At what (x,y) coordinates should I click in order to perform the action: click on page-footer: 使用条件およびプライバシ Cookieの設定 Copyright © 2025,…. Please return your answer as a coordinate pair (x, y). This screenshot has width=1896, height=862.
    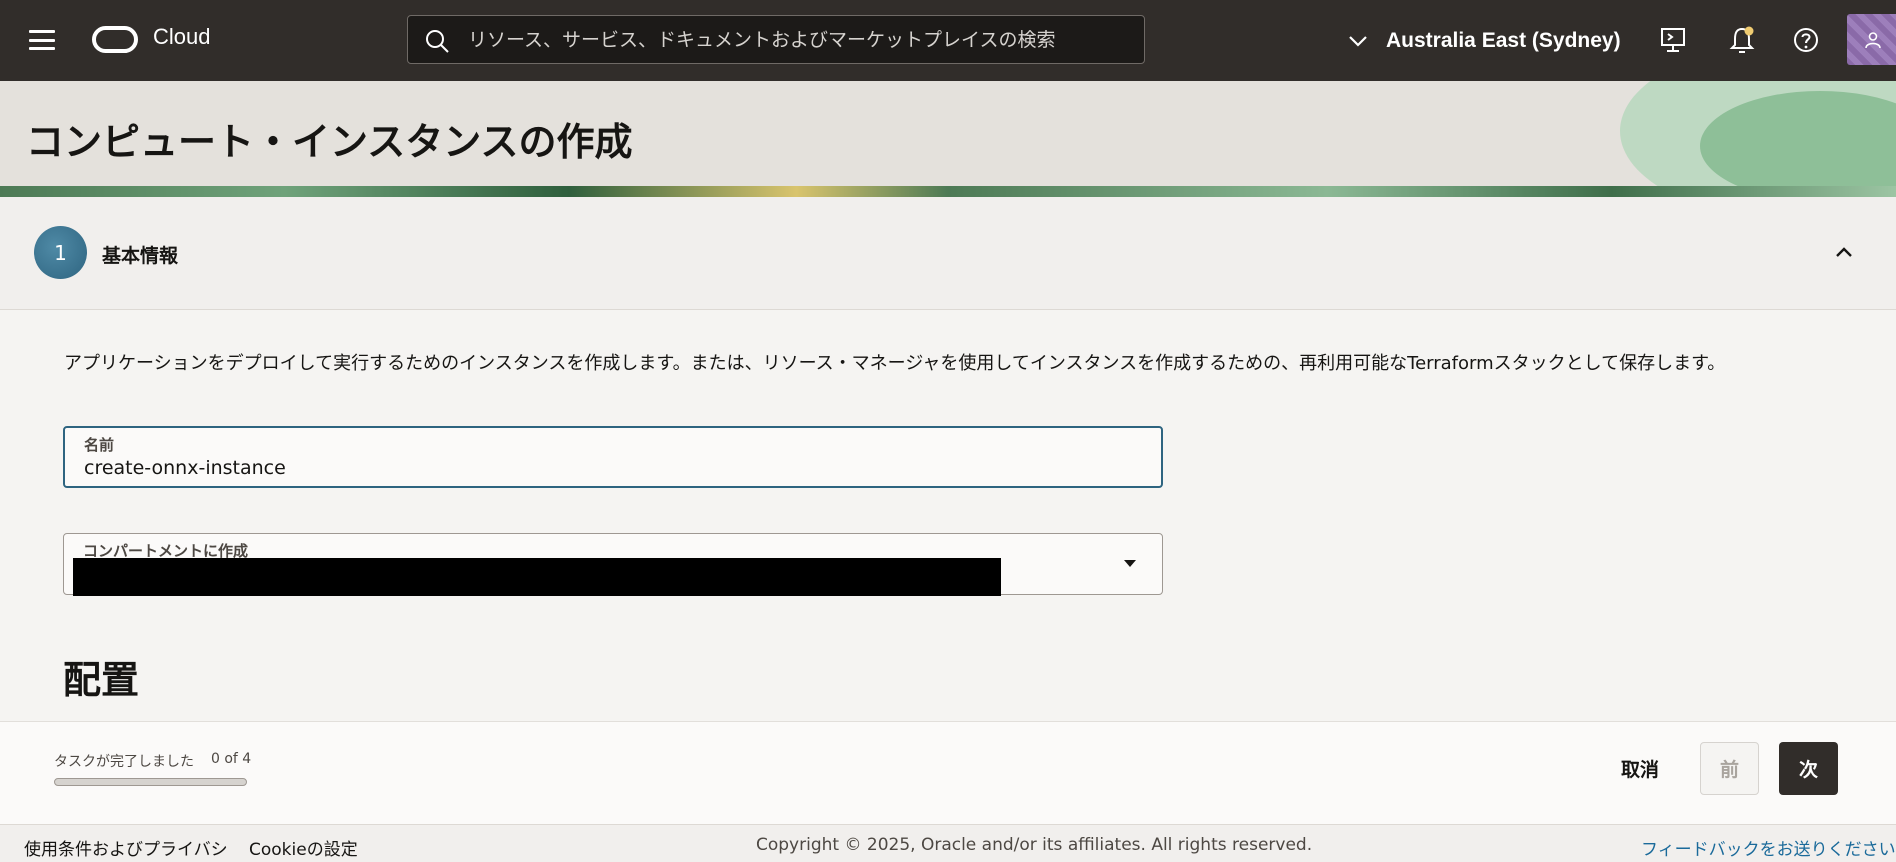
    Looking at the image, I should click on (948, 843).